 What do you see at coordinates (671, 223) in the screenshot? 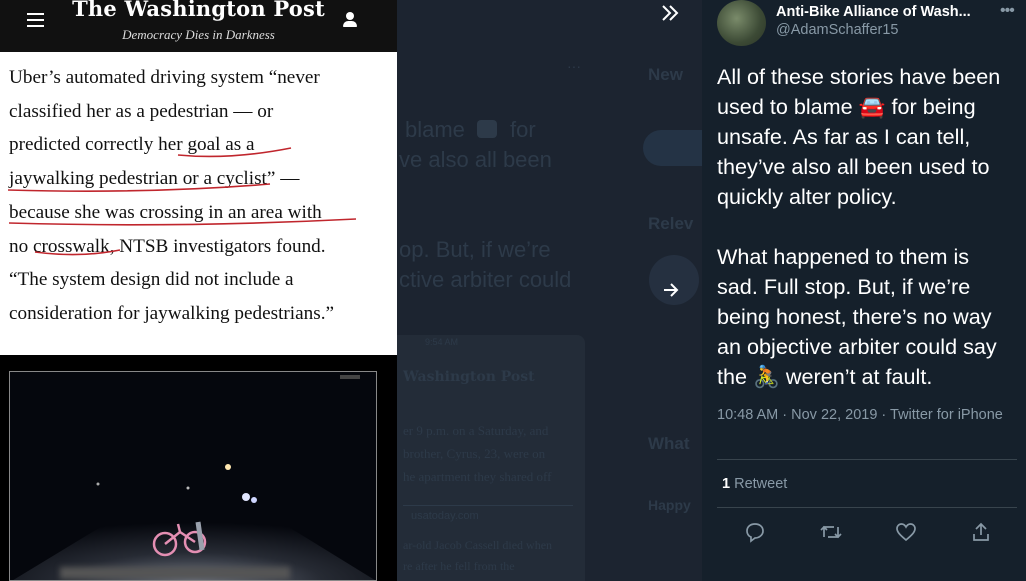
I see `ghost-text: Relev` at bounding box center [671, 223].